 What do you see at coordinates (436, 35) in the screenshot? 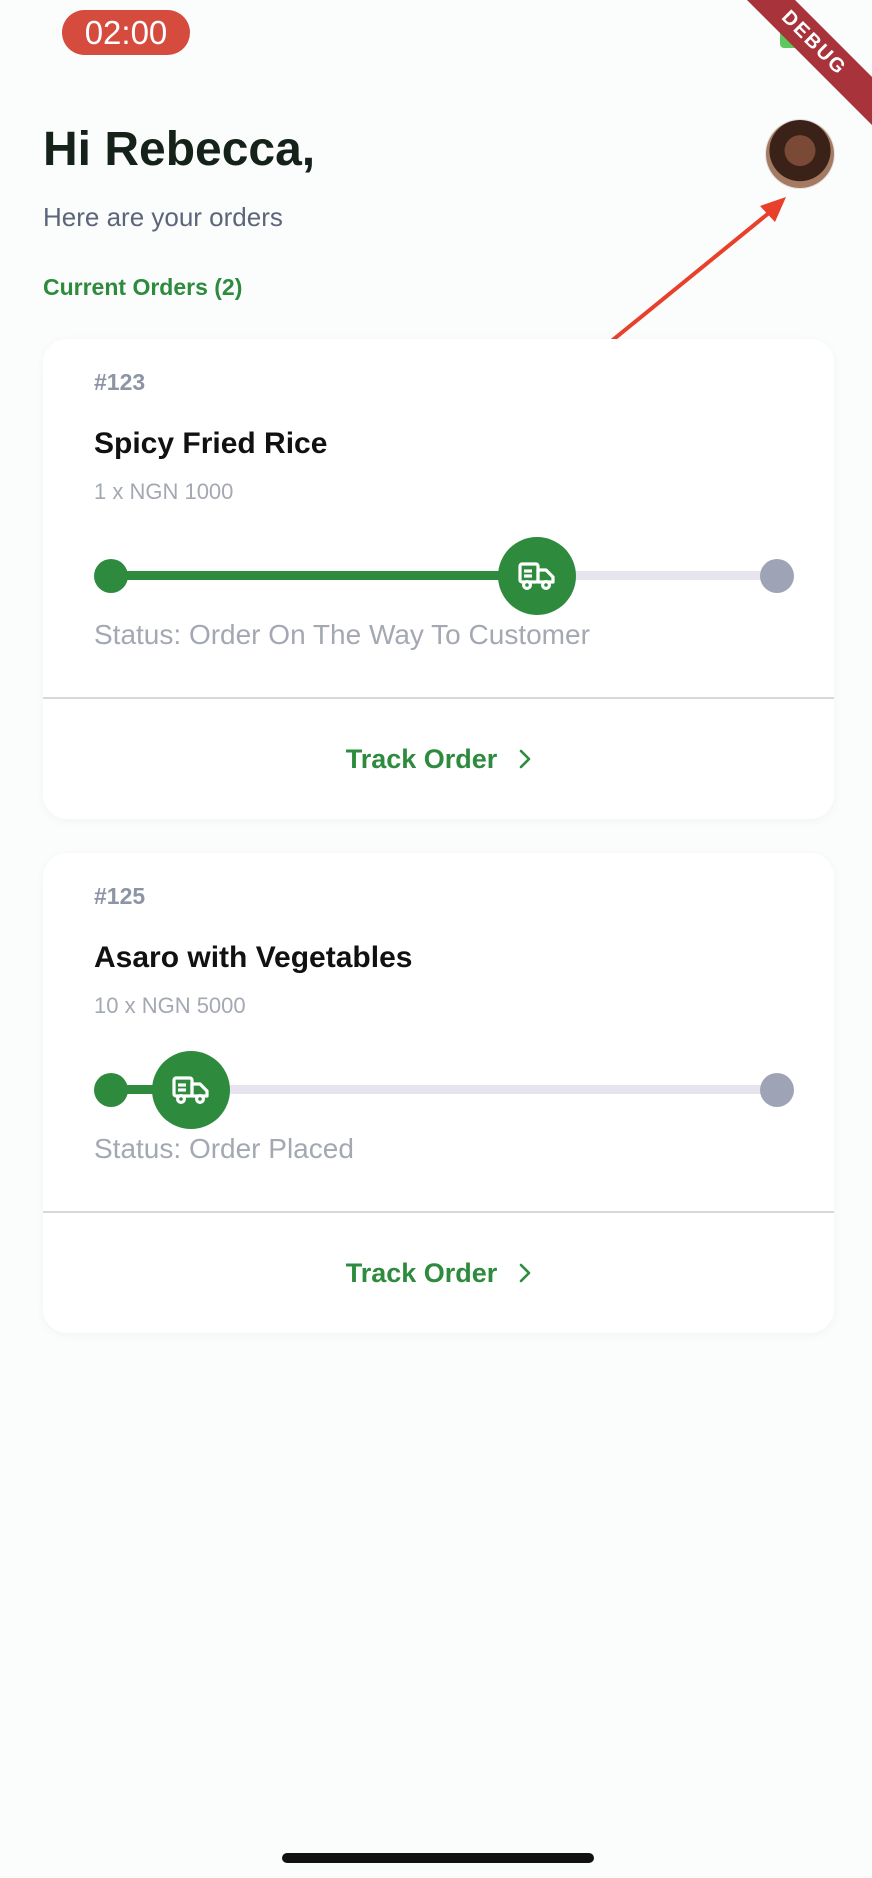
I see `status-bar: 02:00` at bounding box center [436, 35].